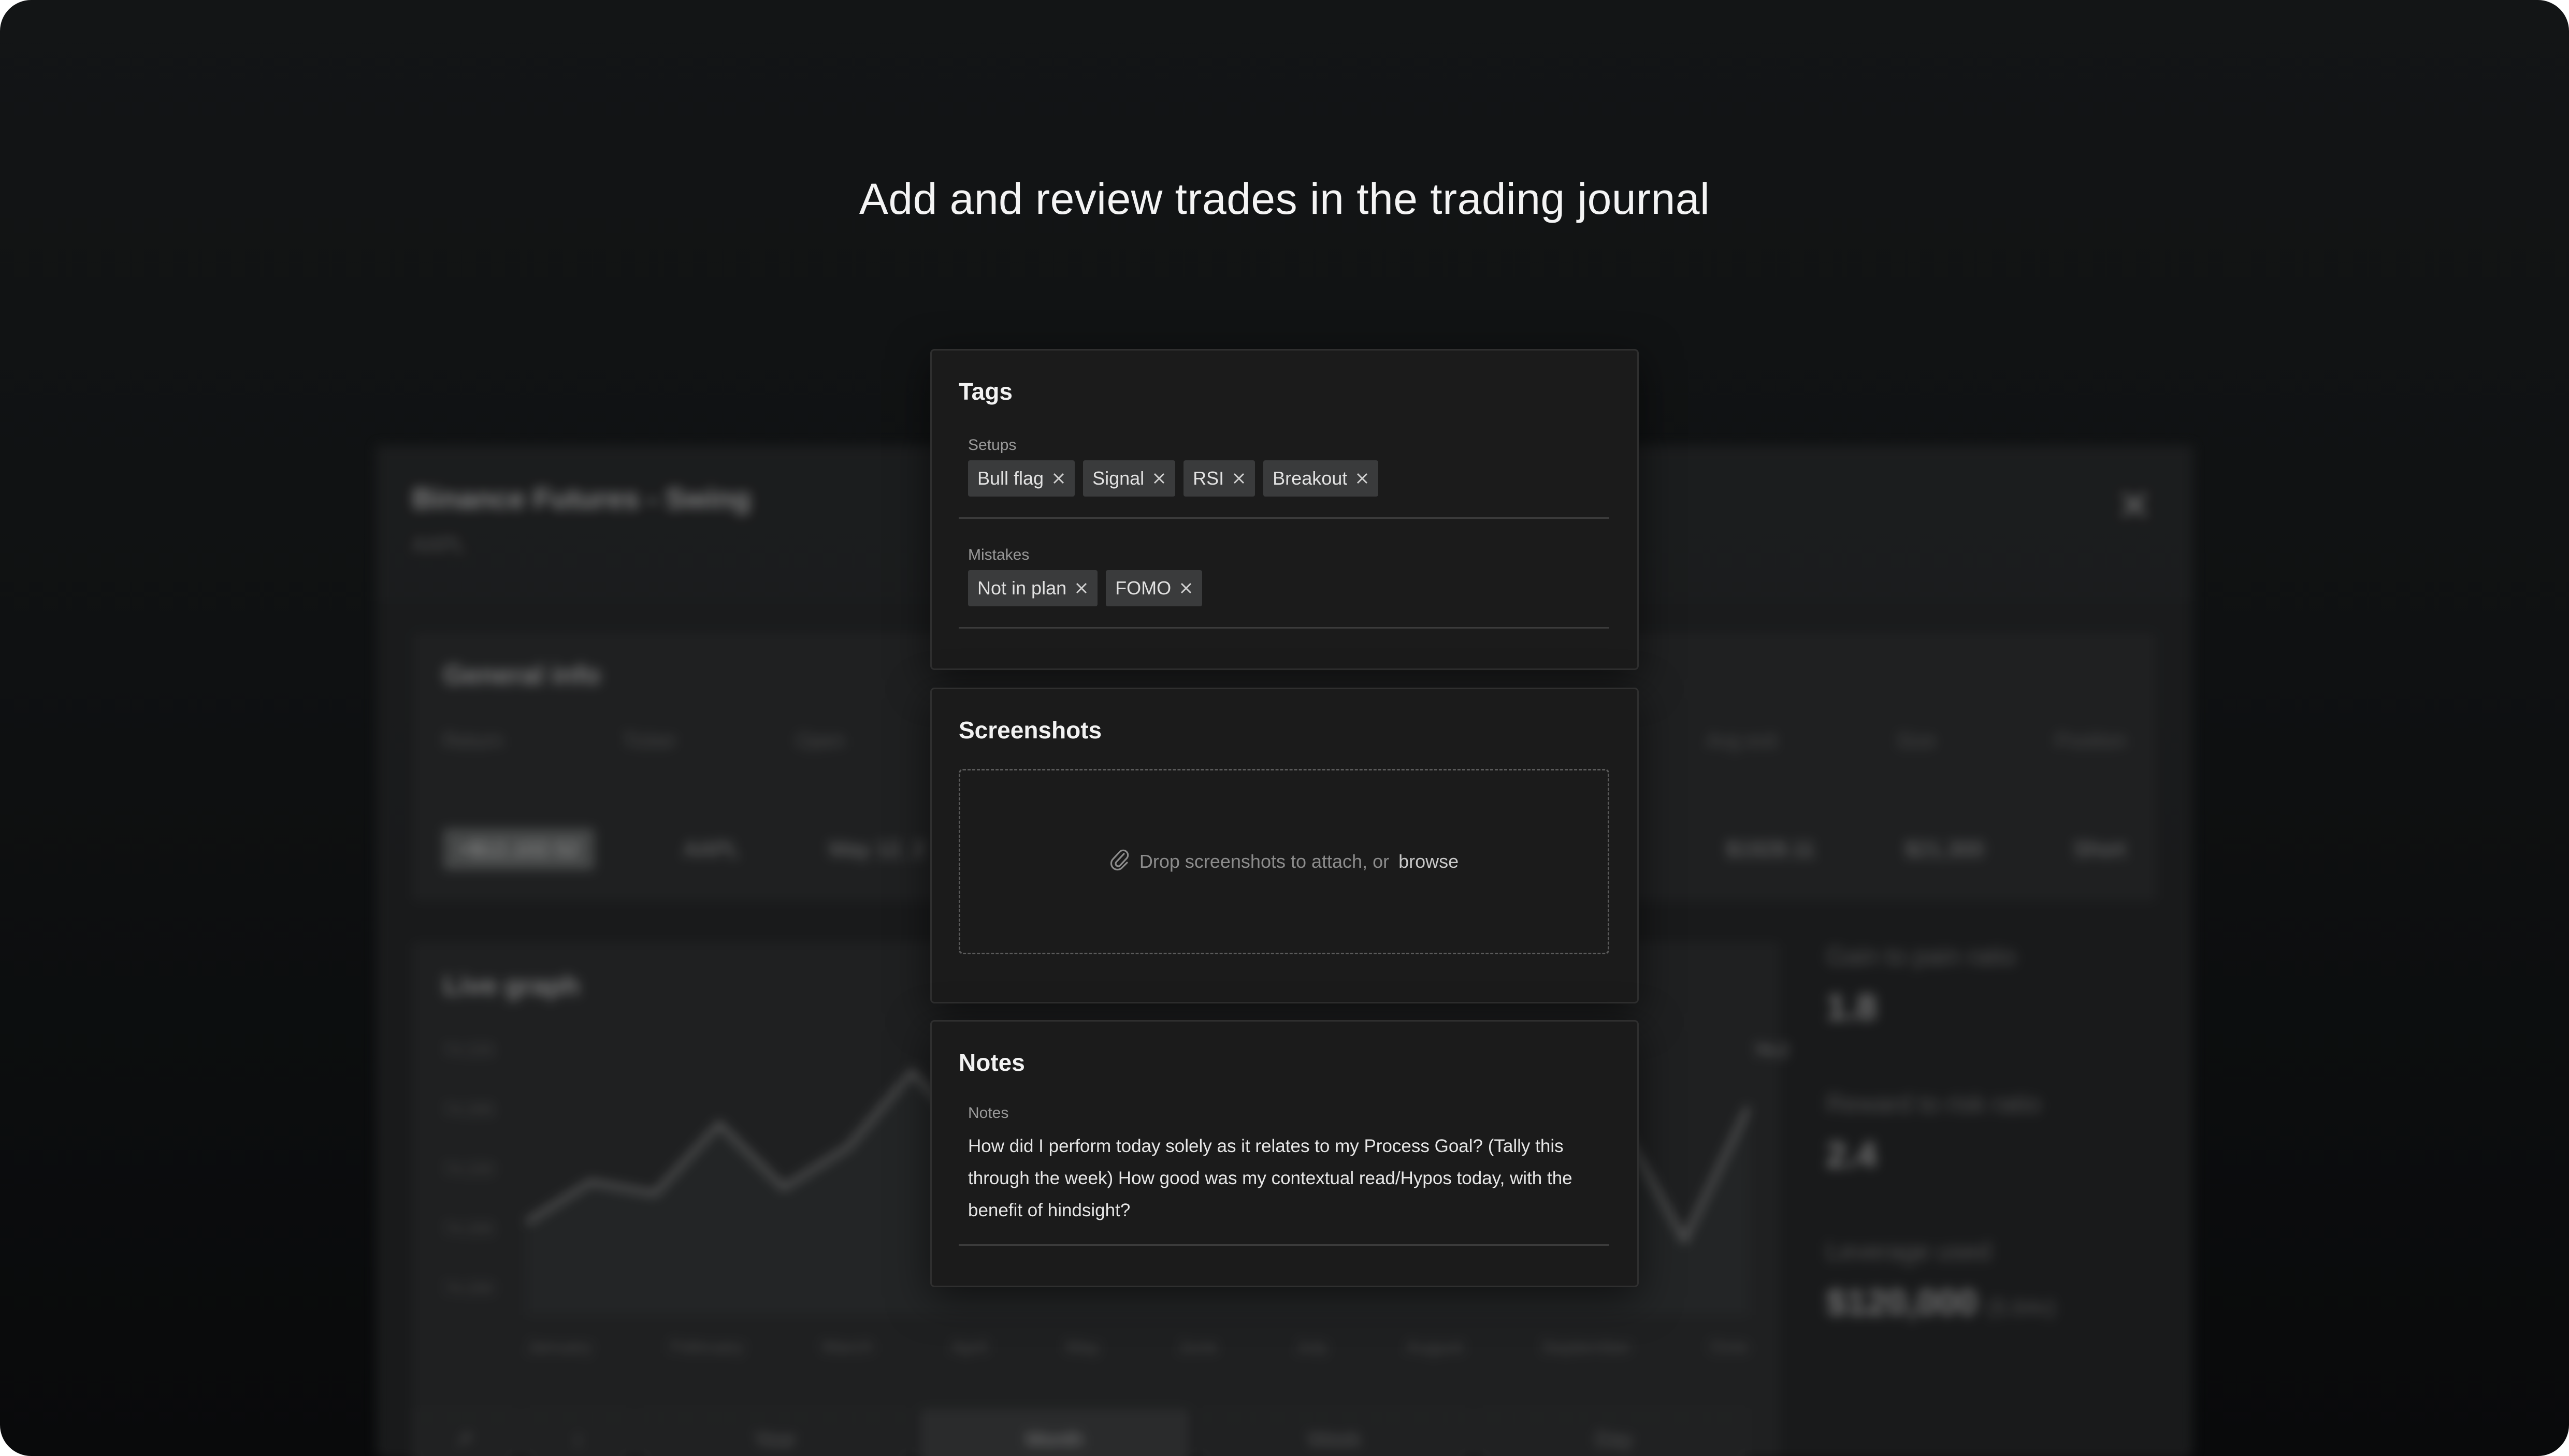 This screenshot has width=2569, height=1456. What do you see at coordinates (2099, 849) in the screenshot?
I see `table-cell: Short` at bounding box center [2099, 849].